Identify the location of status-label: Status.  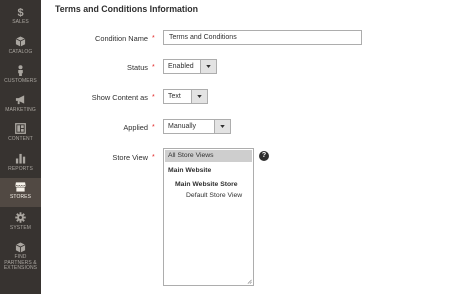
(137, 67).